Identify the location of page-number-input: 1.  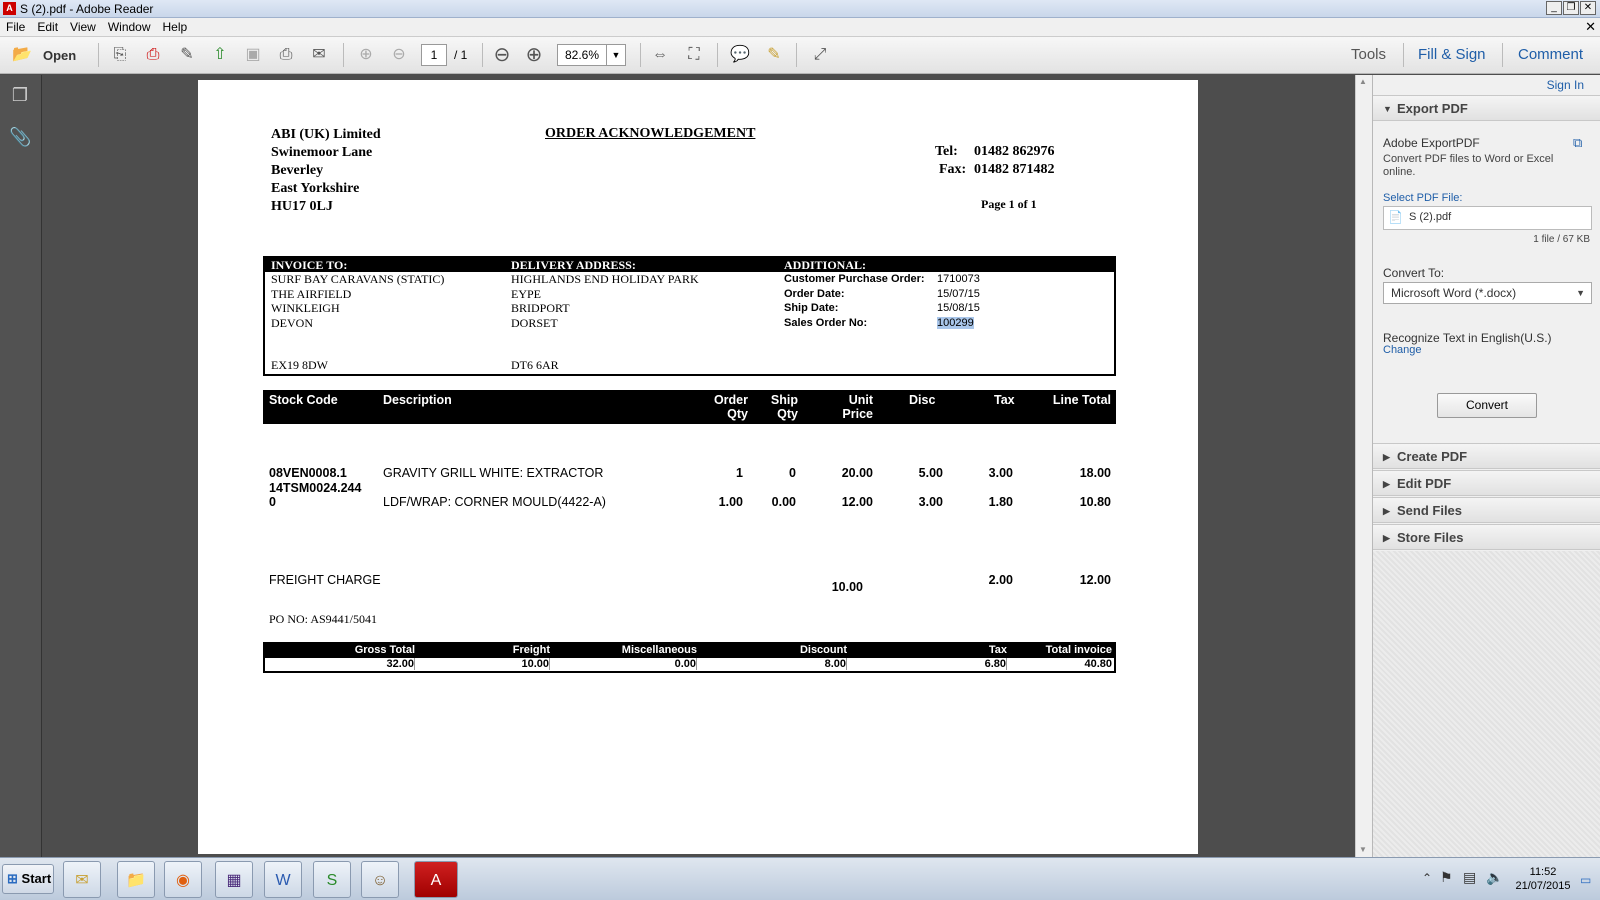
(434, 55).